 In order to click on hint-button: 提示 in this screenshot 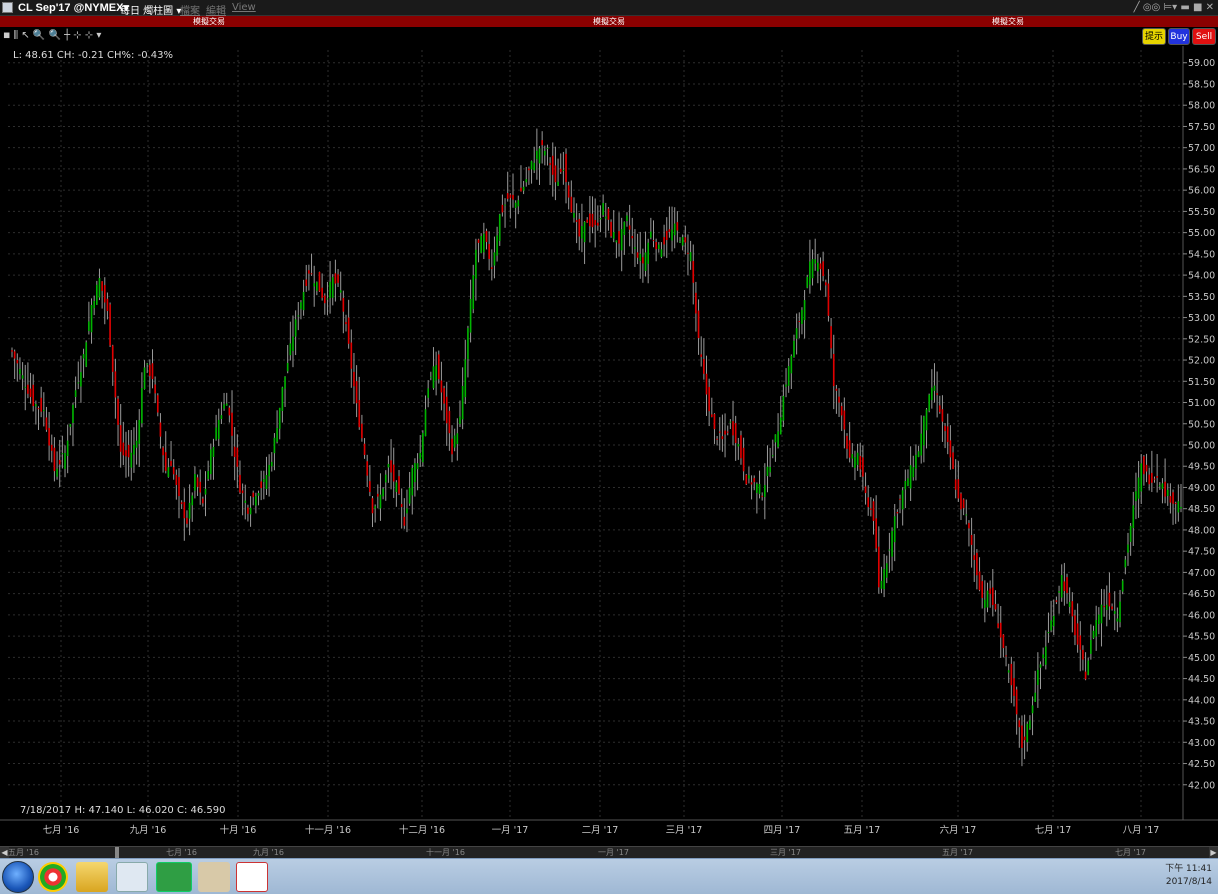, I will do `click(1154, 36)`.